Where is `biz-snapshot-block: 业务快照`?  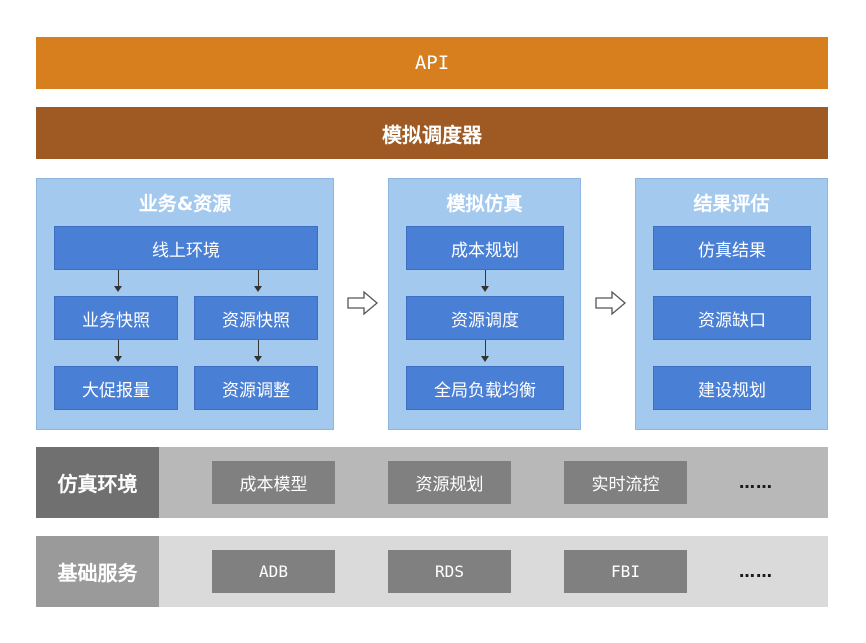
biz-snapshot-block: 业务快照 is located at coordinates (116, 318).